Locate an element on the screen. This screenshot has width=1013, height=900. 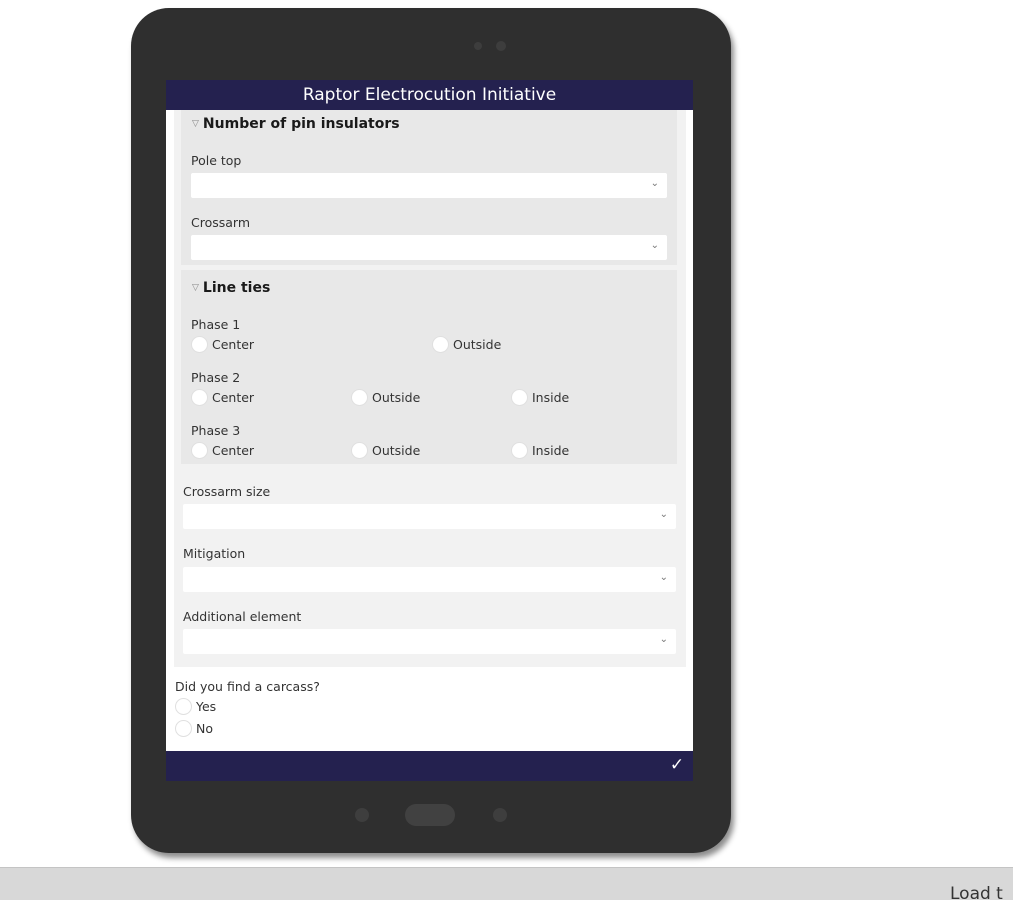
additional-element-label: Additional element is located at coordinates (242, 616).